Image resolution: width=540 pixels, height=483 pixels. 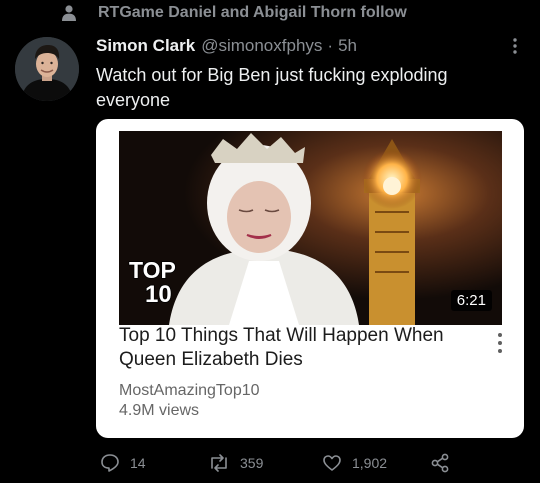 I want to click on reply-button: 14, so click(x=123, y=463).